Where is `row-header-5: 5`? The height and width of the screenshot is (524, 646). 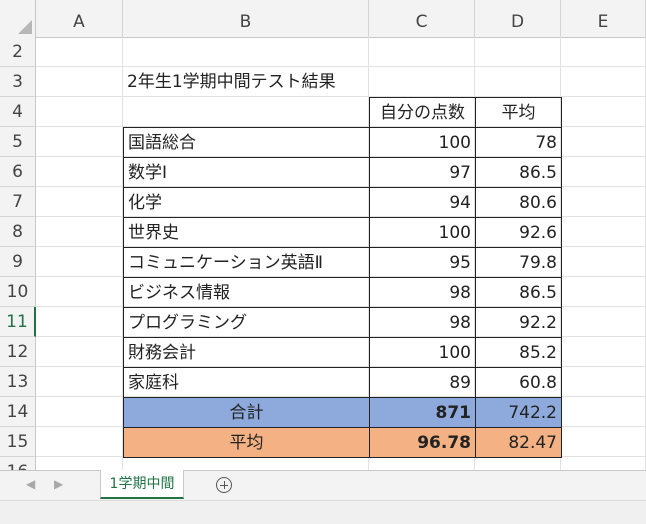 row-header-5: 5 is located at coordinates (18, 142).